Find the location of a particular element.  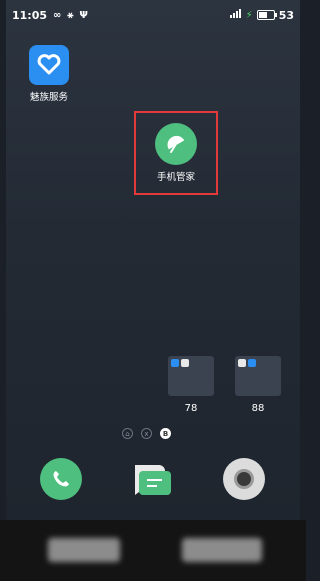

camera-icon is located at coordinates (244, 479).